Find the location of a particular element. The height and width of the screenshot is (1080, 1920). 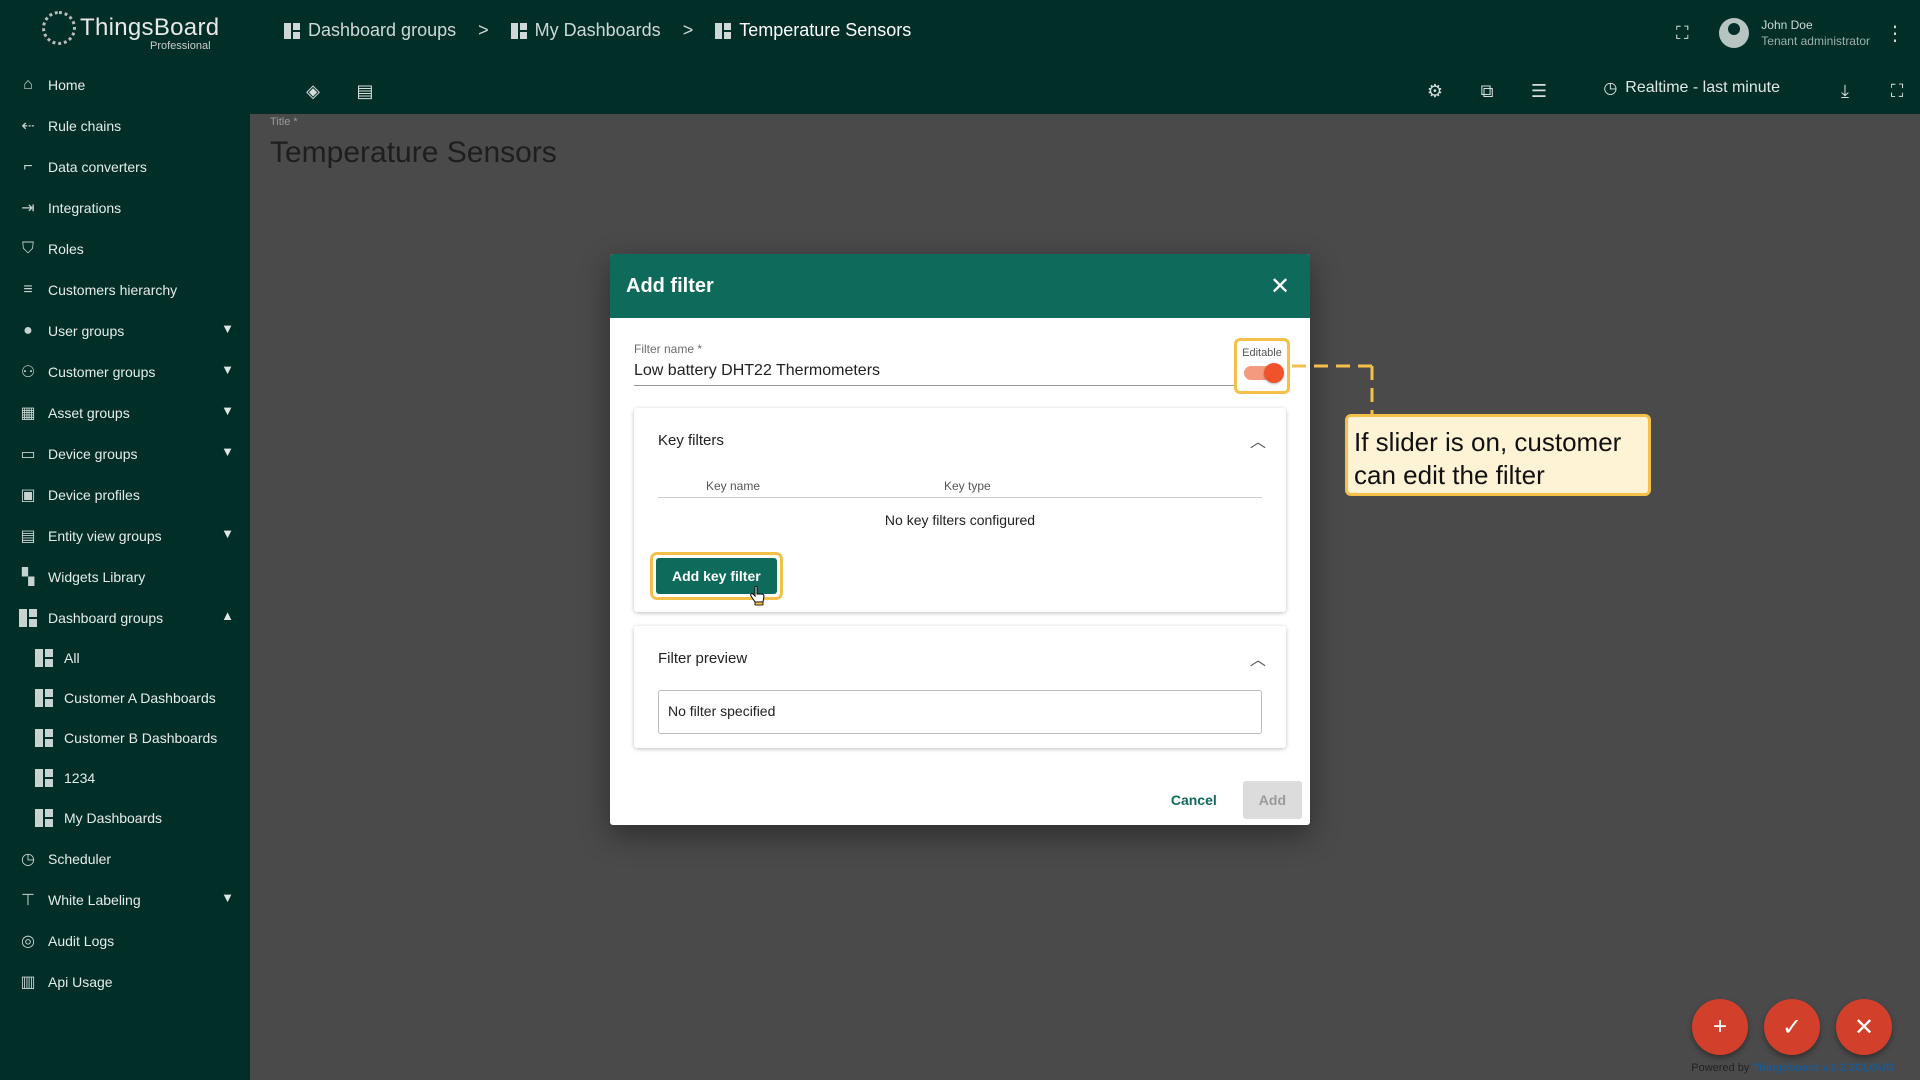

logo-gear-icon is located at coordinates (59, 28).